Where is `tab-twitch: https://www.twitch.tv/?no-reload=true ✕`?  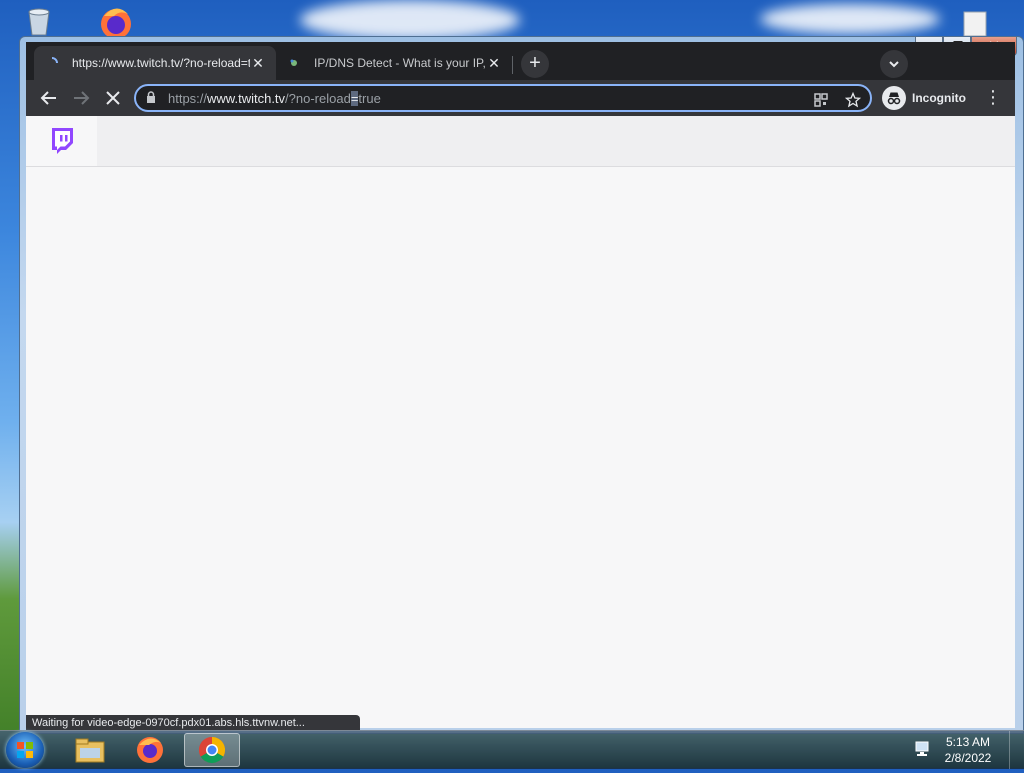
tab-twitch: https://www.twitch.tv/?no-reload=true ✕ is located at coordinates (155, 63).